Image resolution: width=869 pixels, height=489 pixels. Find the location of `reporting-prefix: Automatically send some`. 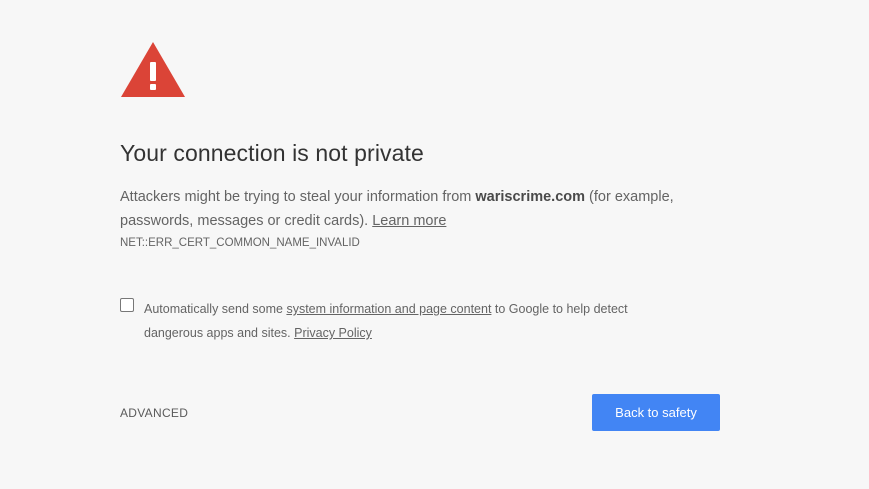

reporting-prefix: Automatically send some is located at coordinates (215, 309).